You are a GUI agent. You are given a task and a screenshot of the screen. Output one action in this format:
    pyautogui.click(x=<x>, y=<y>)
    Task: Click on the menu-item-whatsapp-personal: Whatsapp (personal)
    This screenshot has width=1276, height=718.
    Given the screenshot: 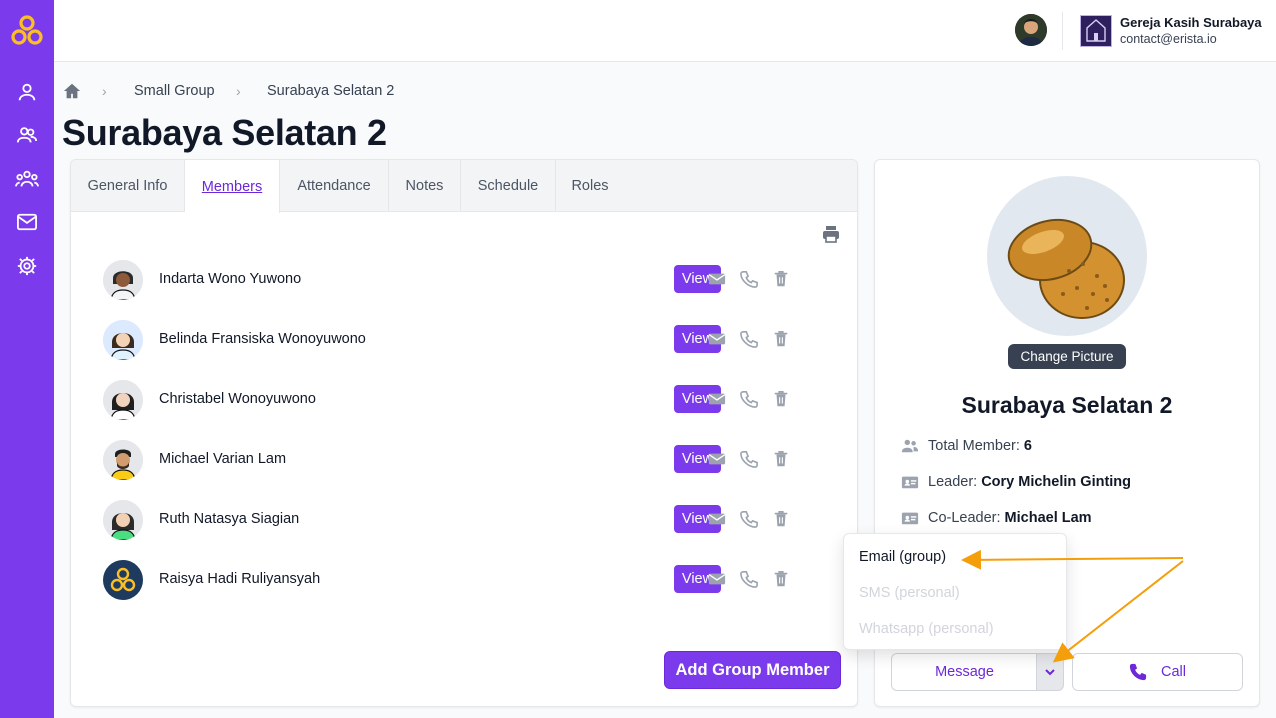 What is the action you would take?
    pyautogui.click(x=926, y=629)
    